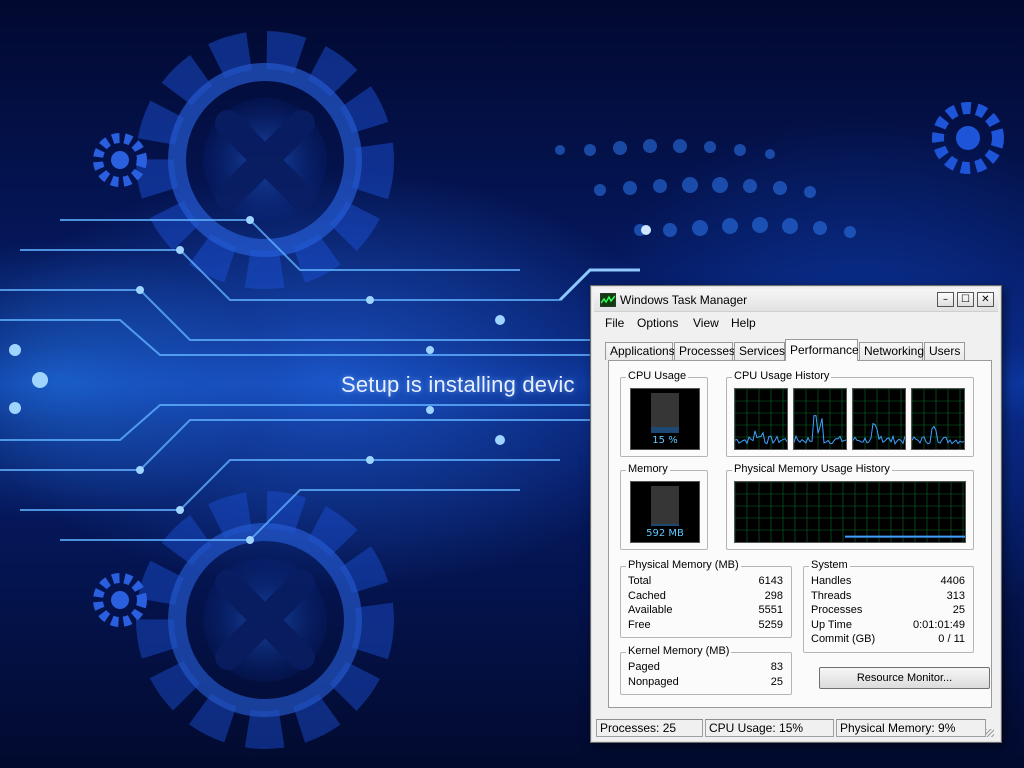  Describe the element at coordinates (944, 351) in the screenshot. I see `tab-users: Users` at that location.